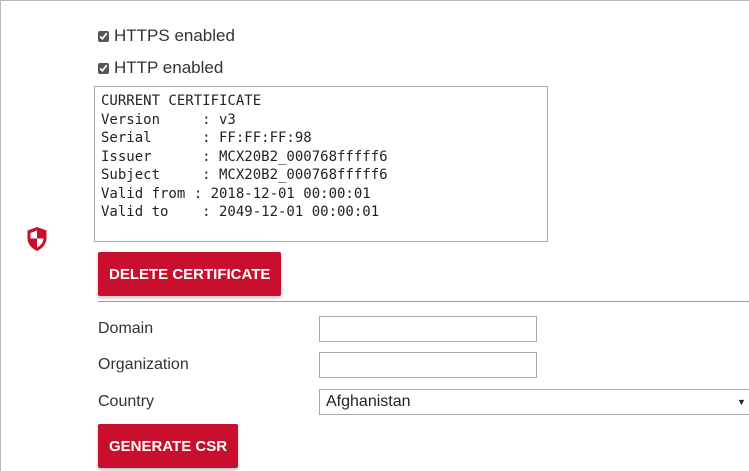 The image size is (749, 471). What do you see at coordinates (368, 401) in the screenshot?
I see `country-select-value: Afghanistan` at bounding box center [368, 401].